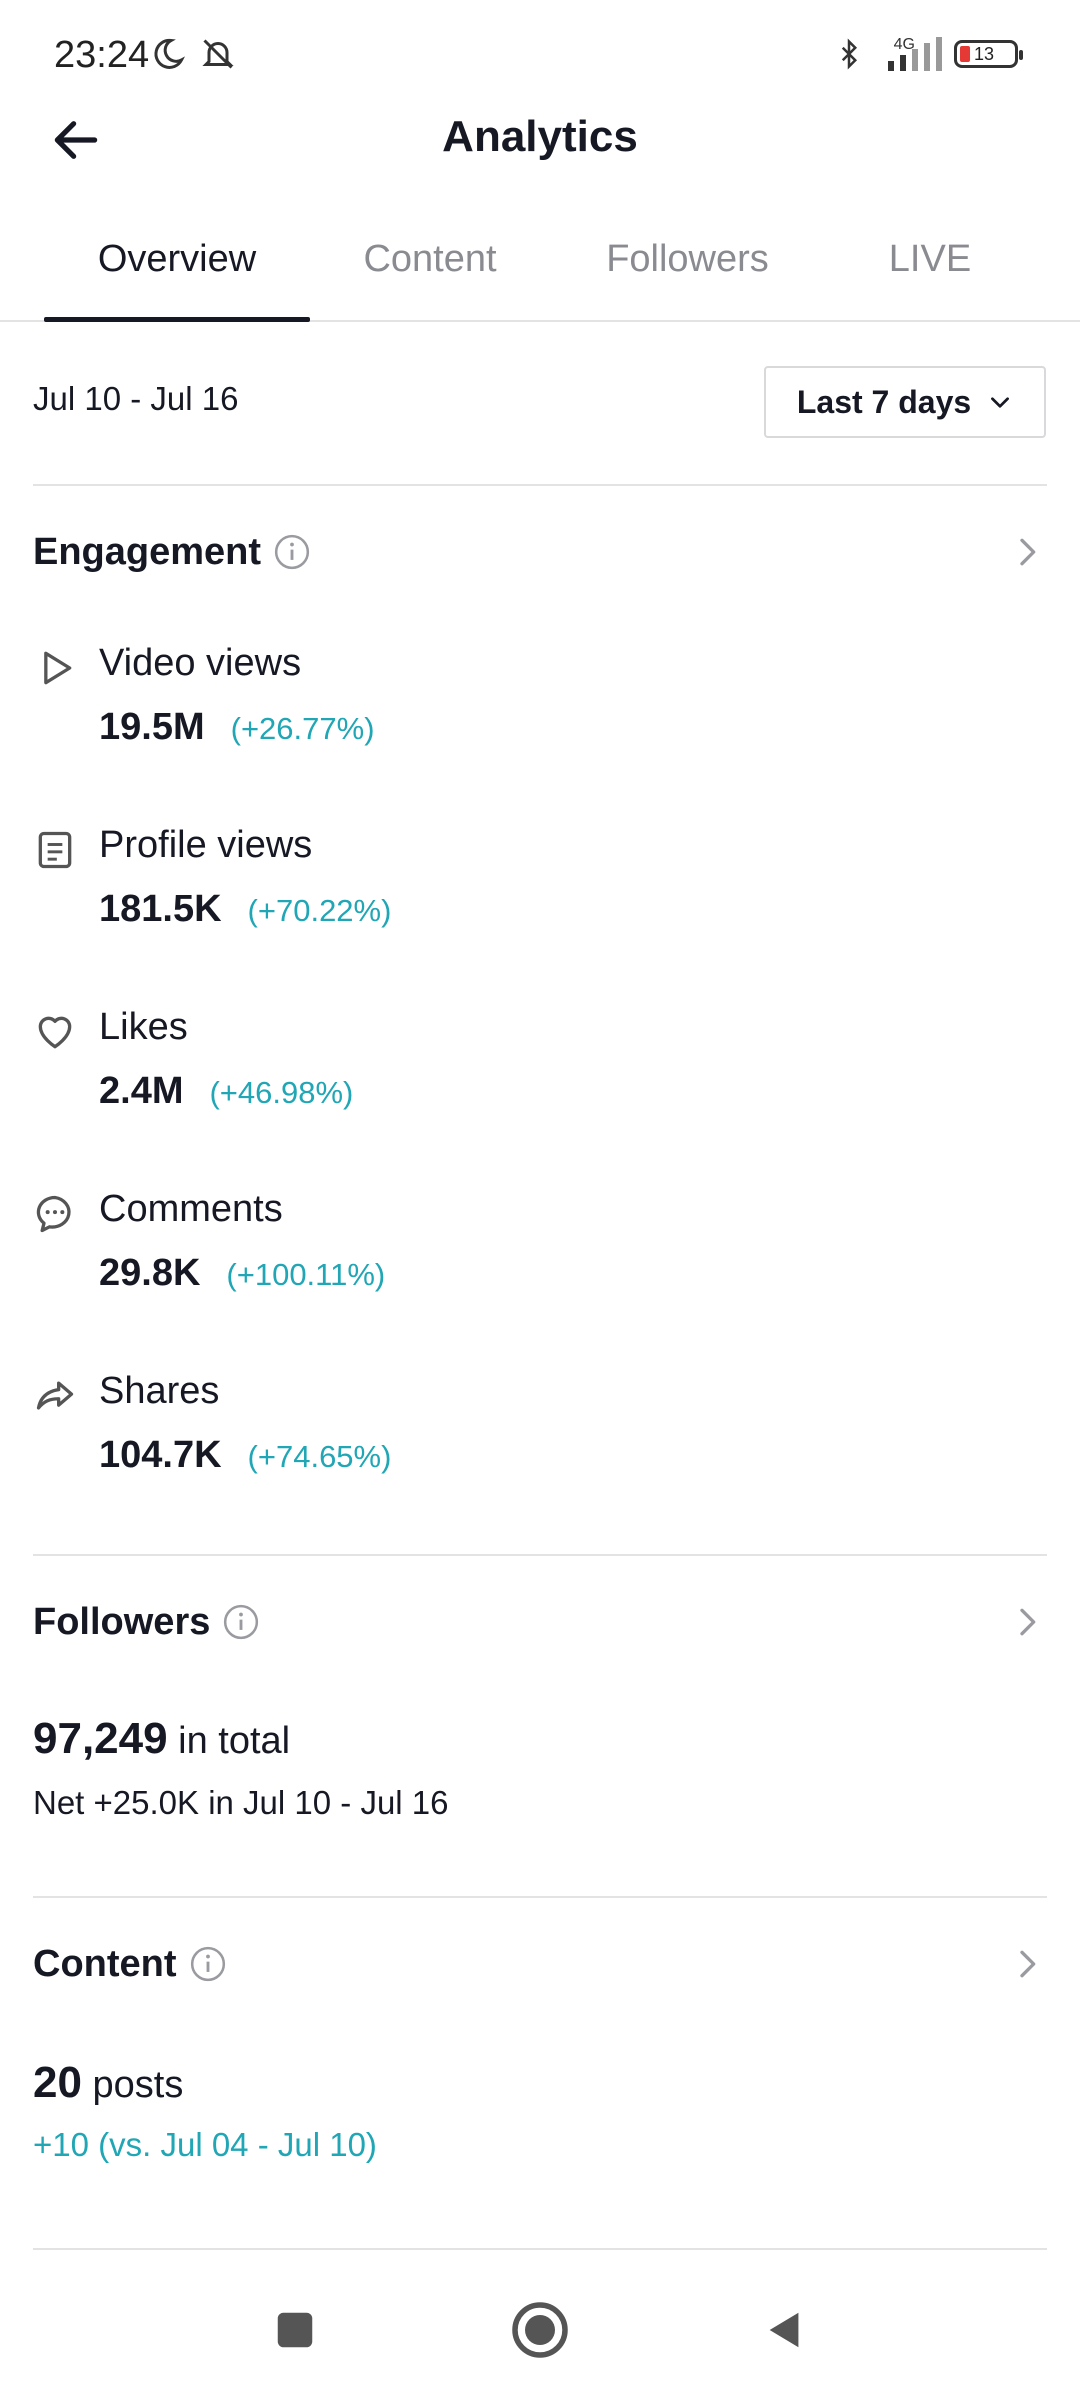 Image resolution: width=1080 pixels, height=2400 pixels. Describe the element at coordinates (302, 728) in the screenshot. I see `metric-change: (+26.77%)` at that location.